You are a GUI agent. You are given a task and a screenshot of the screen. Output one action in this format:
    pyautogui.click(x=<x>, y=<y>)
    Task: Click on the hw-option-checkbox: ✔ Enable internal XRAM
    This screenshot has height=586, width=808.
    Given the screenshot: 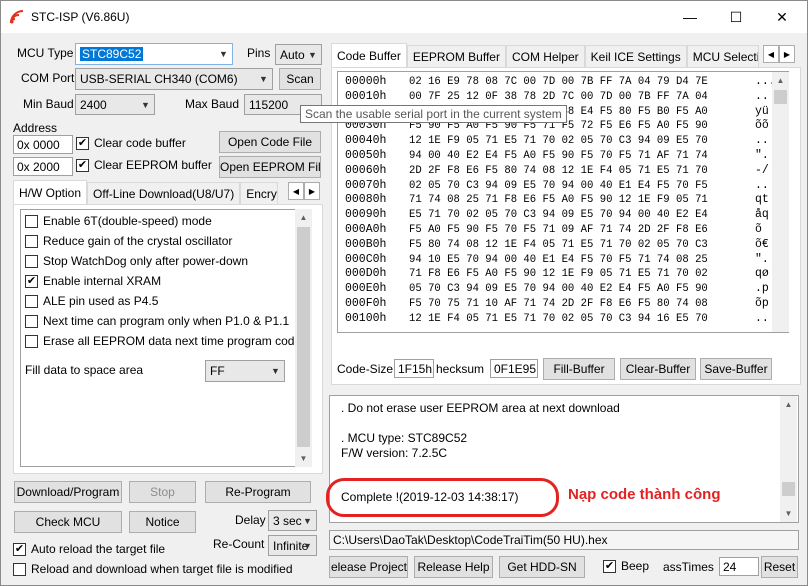 What is the action you would take?
    pyautogui.click(x=93, y=281)
    